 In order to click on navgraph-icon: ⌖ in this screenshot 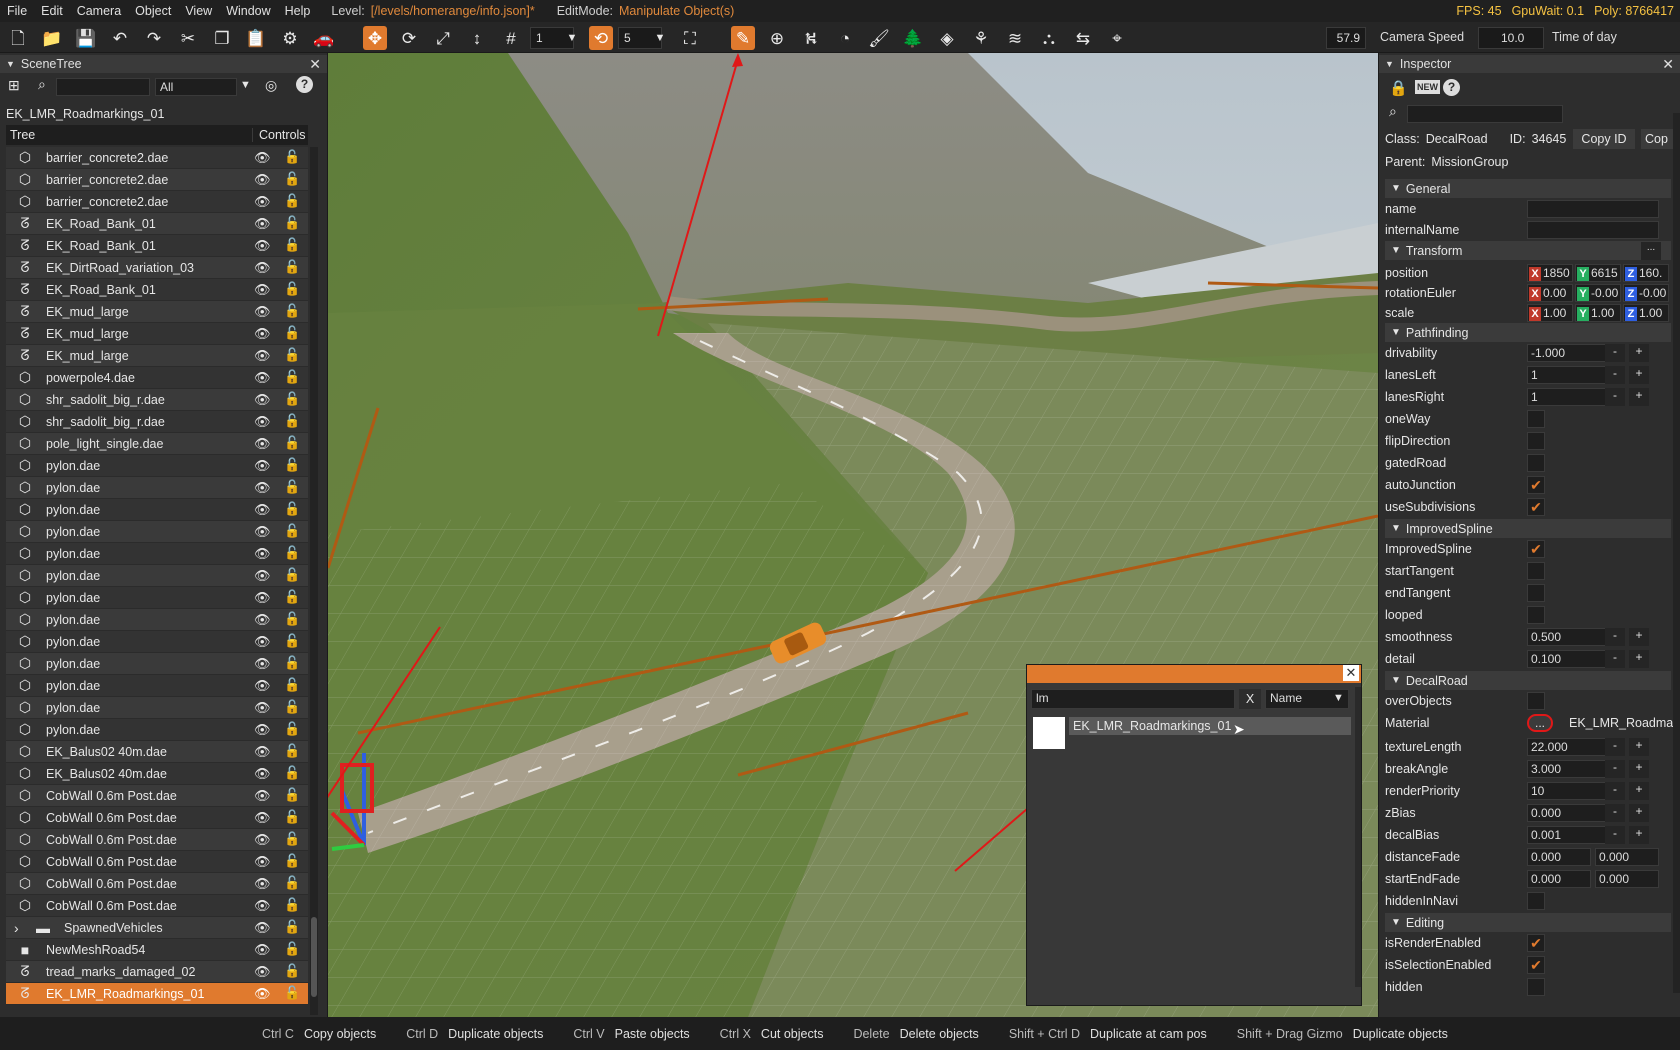, I will do `click(1117, 38)`.